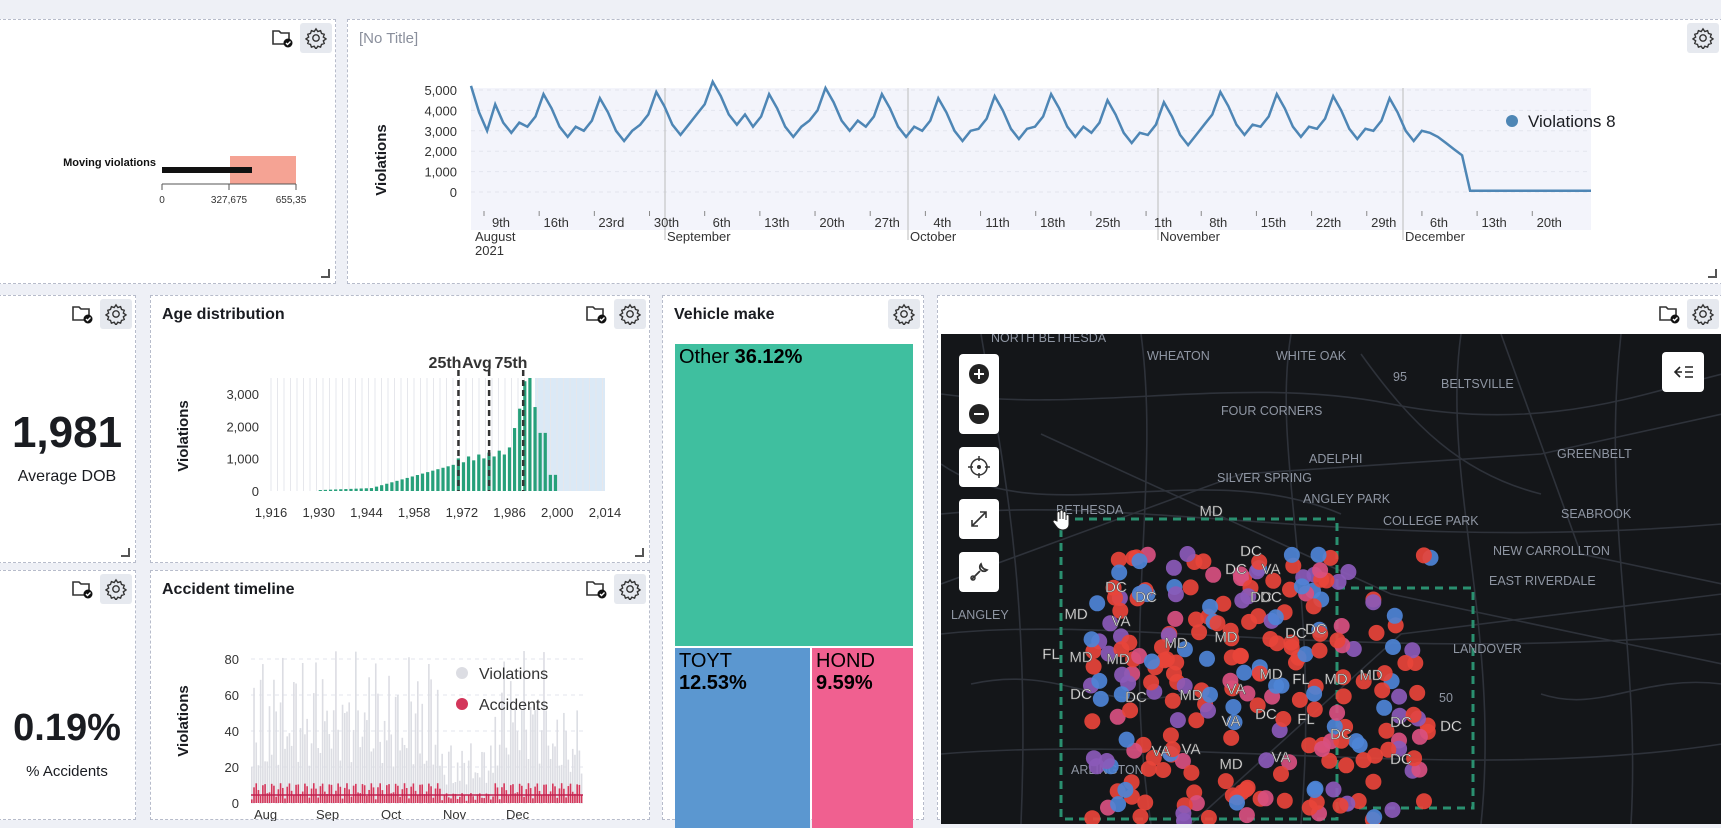  I want to click on treemap-cell-other: Other 36.12%, so click(794, 495).